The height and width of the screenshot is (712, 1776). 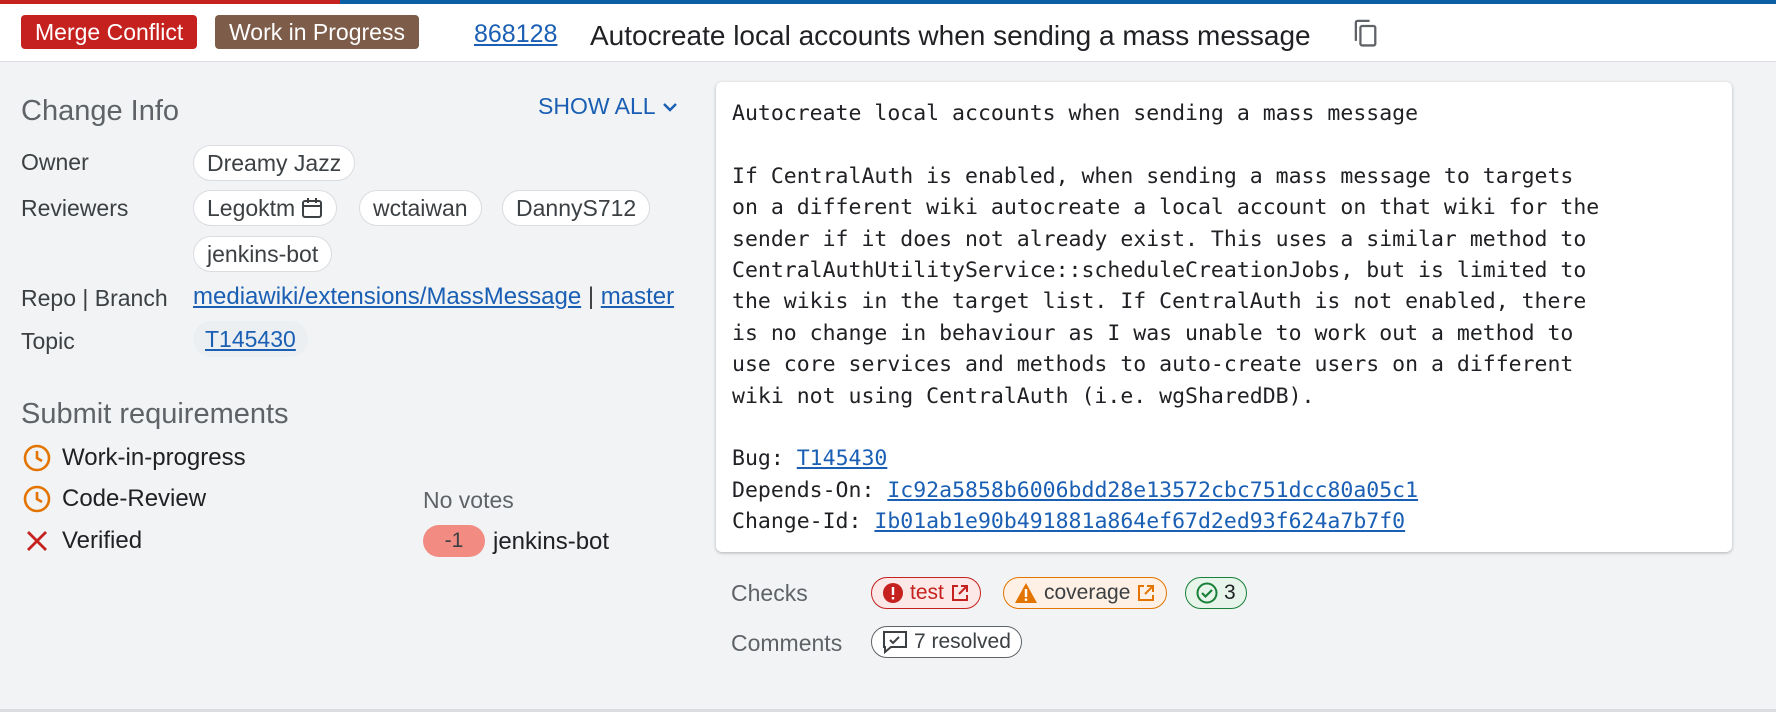 I want to click on error-icon, so click(x=893, y=593).